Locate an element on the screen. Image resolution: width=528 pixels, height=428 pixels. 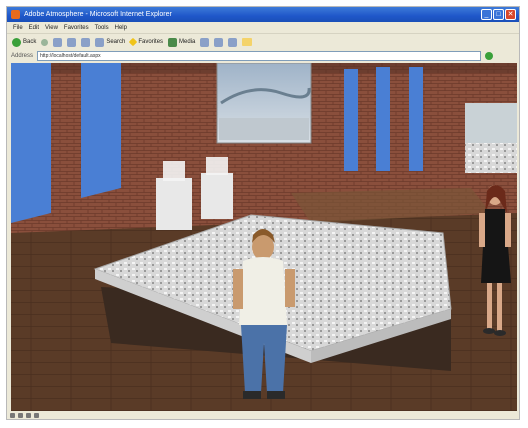
print-icon is located at coordinates (233, 42).